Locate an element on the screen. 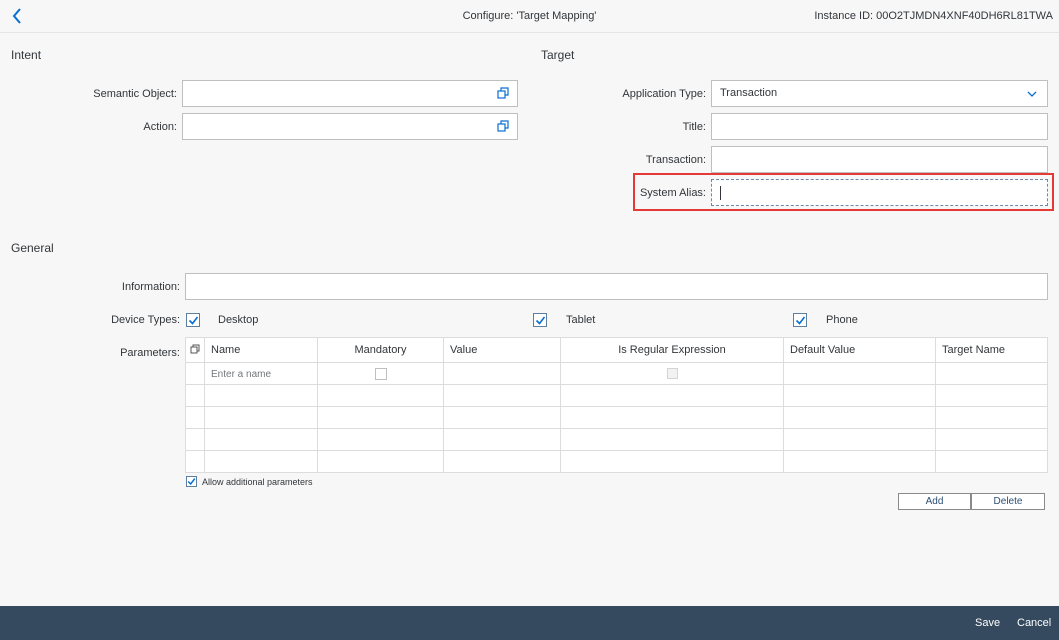  tablet-checkbox is located at coordinates (540, 320).